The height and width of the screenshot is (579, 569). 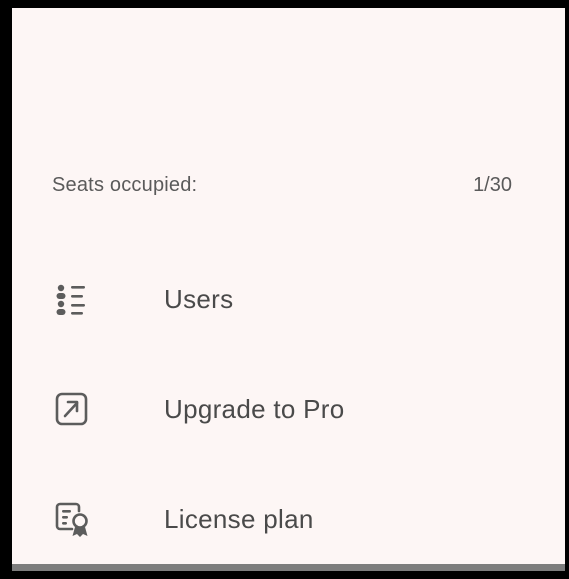 I want to click on menu-item-upgrade-to-pro: Upgrade to Pro, so click(x=254, y=409).